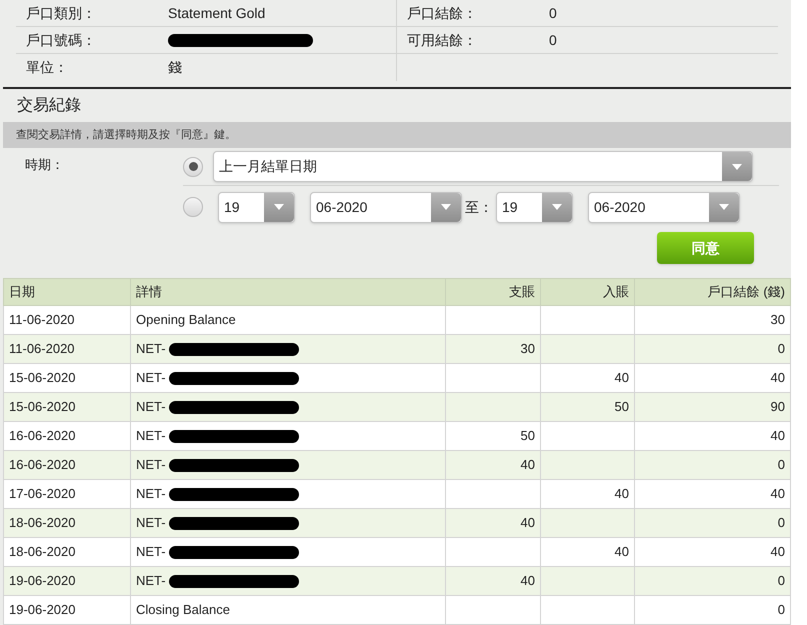  I want to click on range-separator: 至：, so click(479, 207).